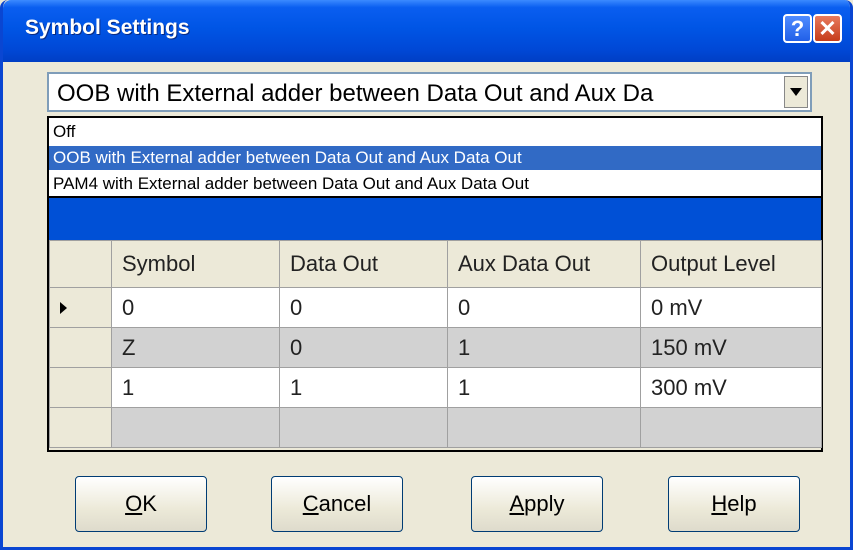 Image resolution: width=853 pixels, height=550 pixels. Describe the element at coordinates (742, 503) in the screenshot. I see `help-label-rest: elp` at that location.